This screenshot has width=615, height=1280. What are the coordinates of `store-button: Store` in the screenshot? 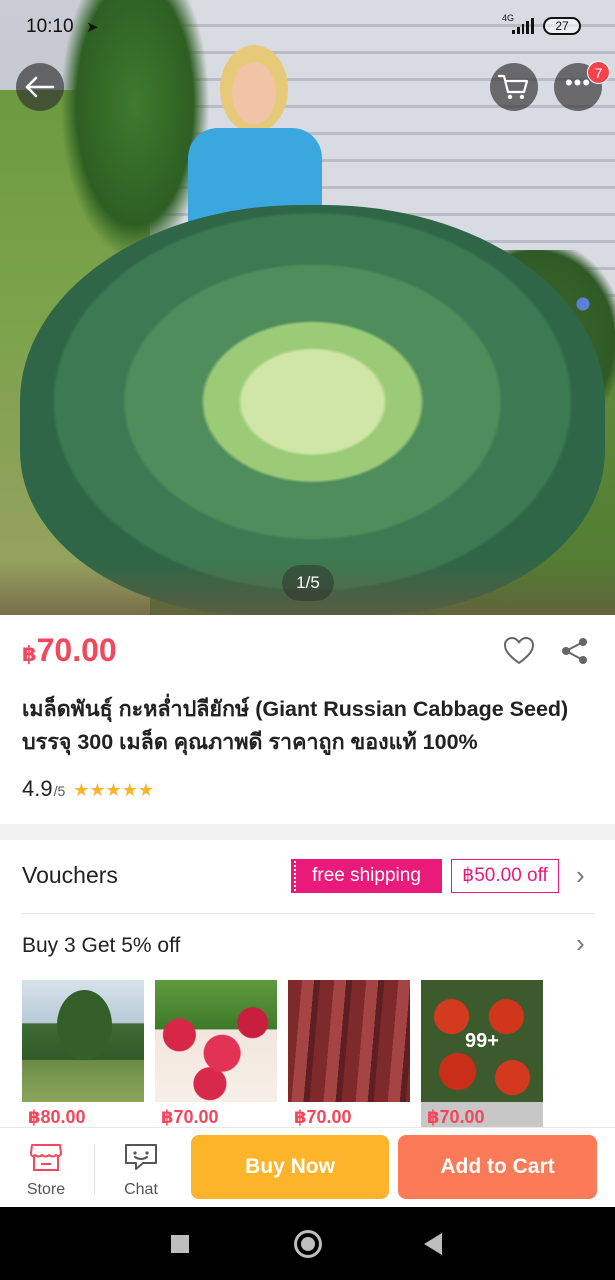 It's located at (46, 1170).